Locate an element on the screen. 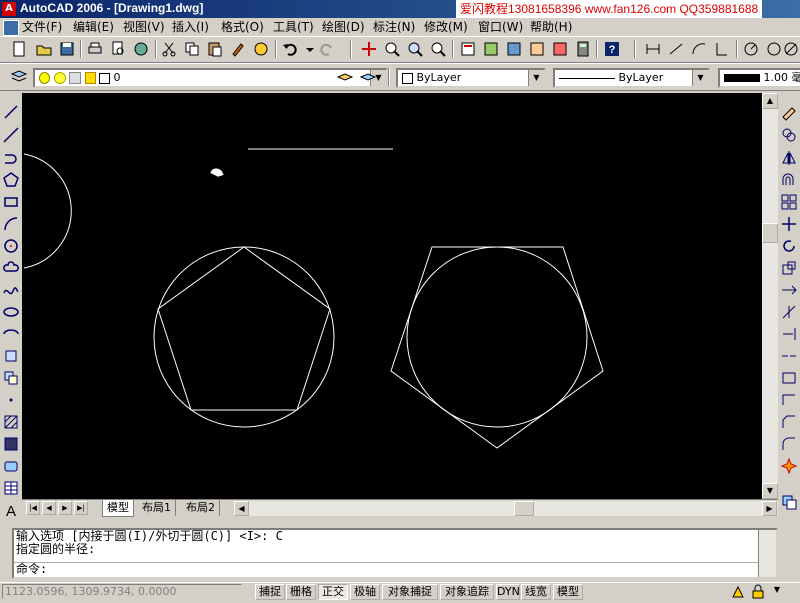 This screenshot has width=800, height=603. extend-icon is located at coordinates (789, 334).